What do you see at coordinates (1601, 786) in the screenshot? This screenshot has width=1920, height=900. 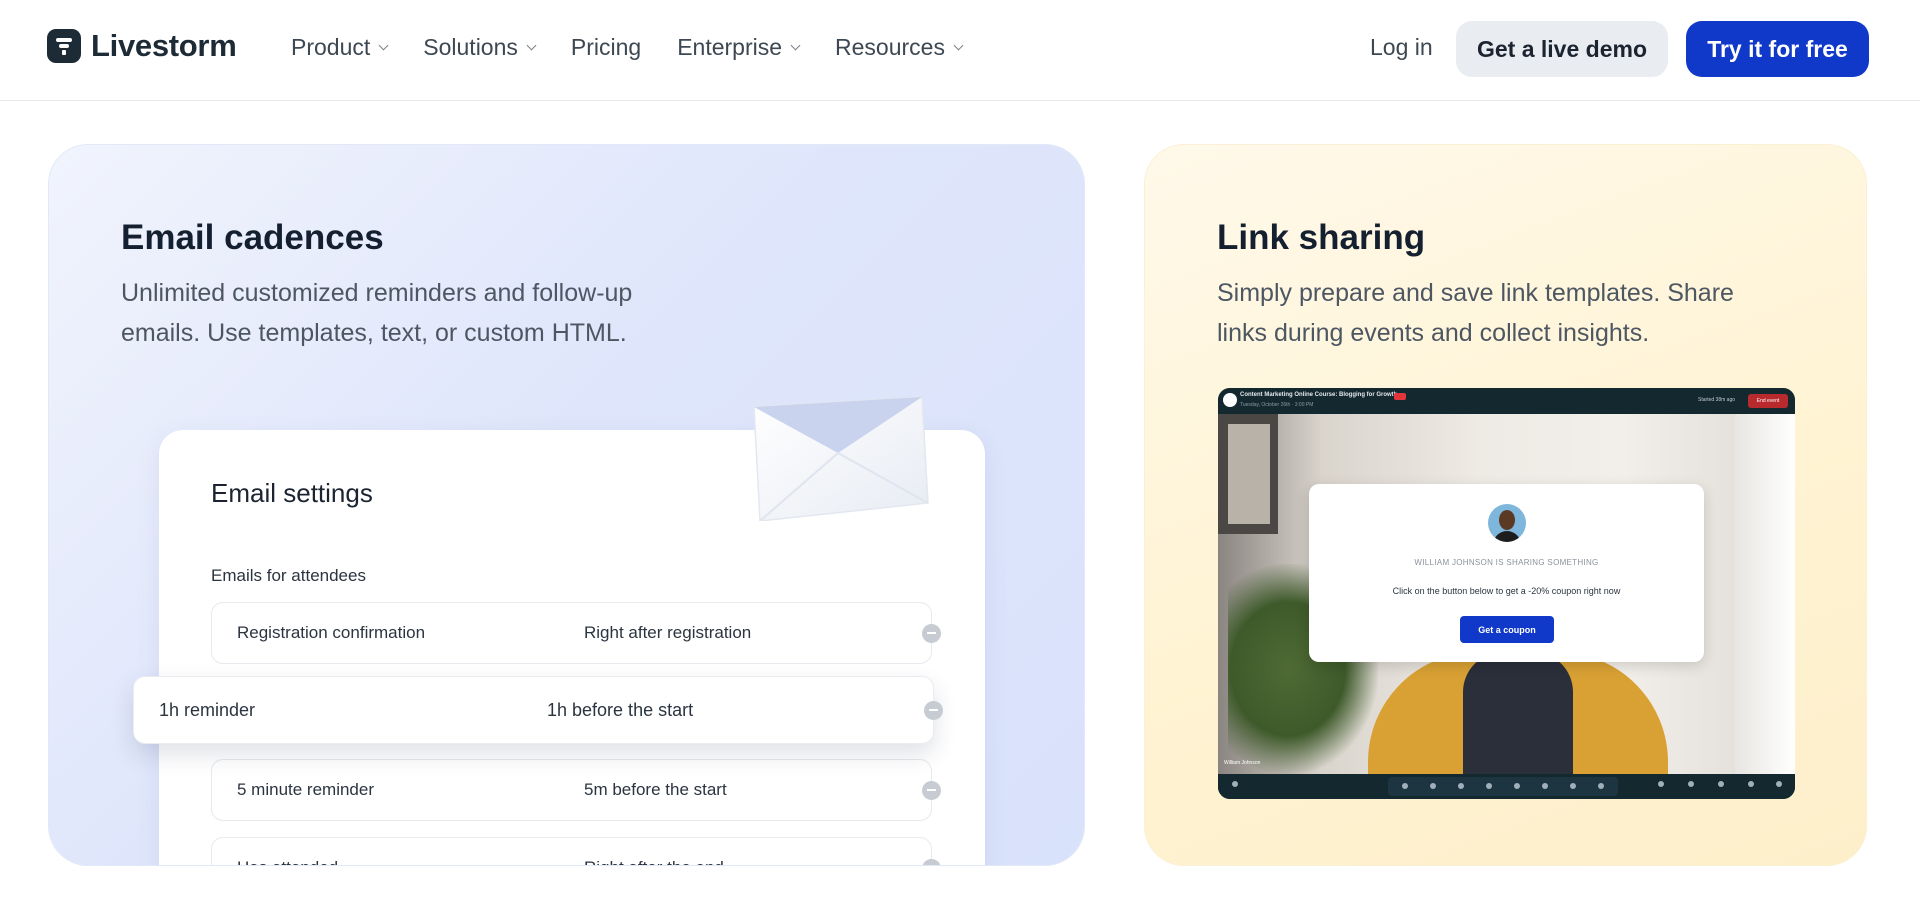 I see `leave-icon` at bounding box center [1601, 786].